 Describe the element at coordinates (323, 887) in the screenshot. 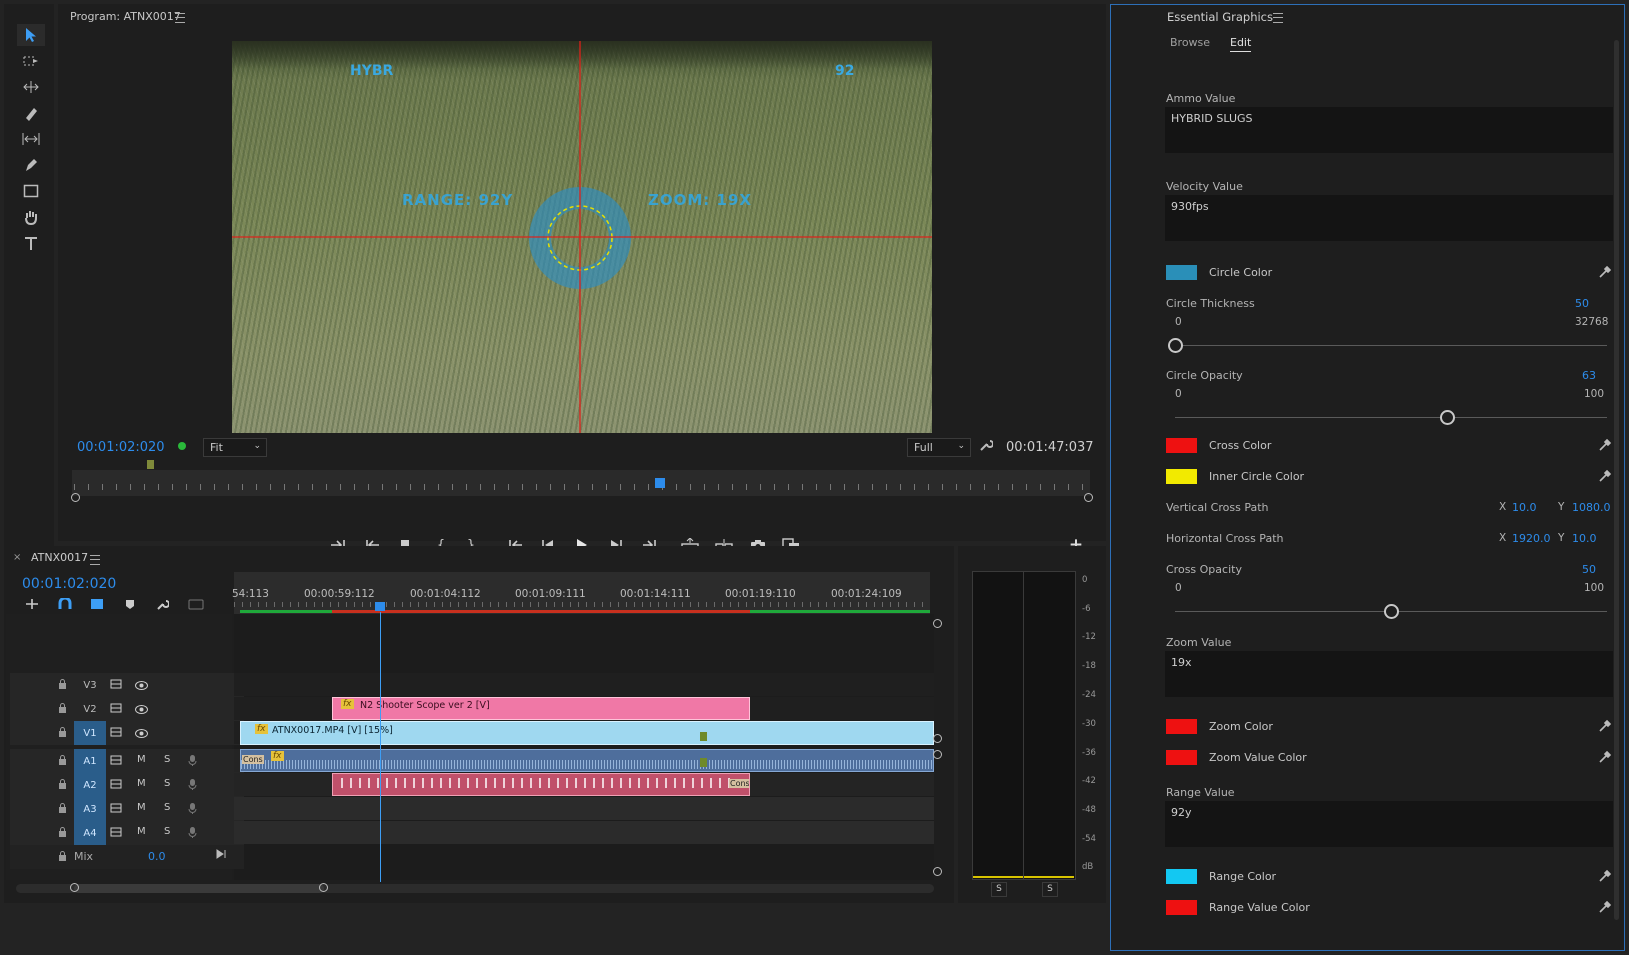

I see `scroll-handle-right` at that location.